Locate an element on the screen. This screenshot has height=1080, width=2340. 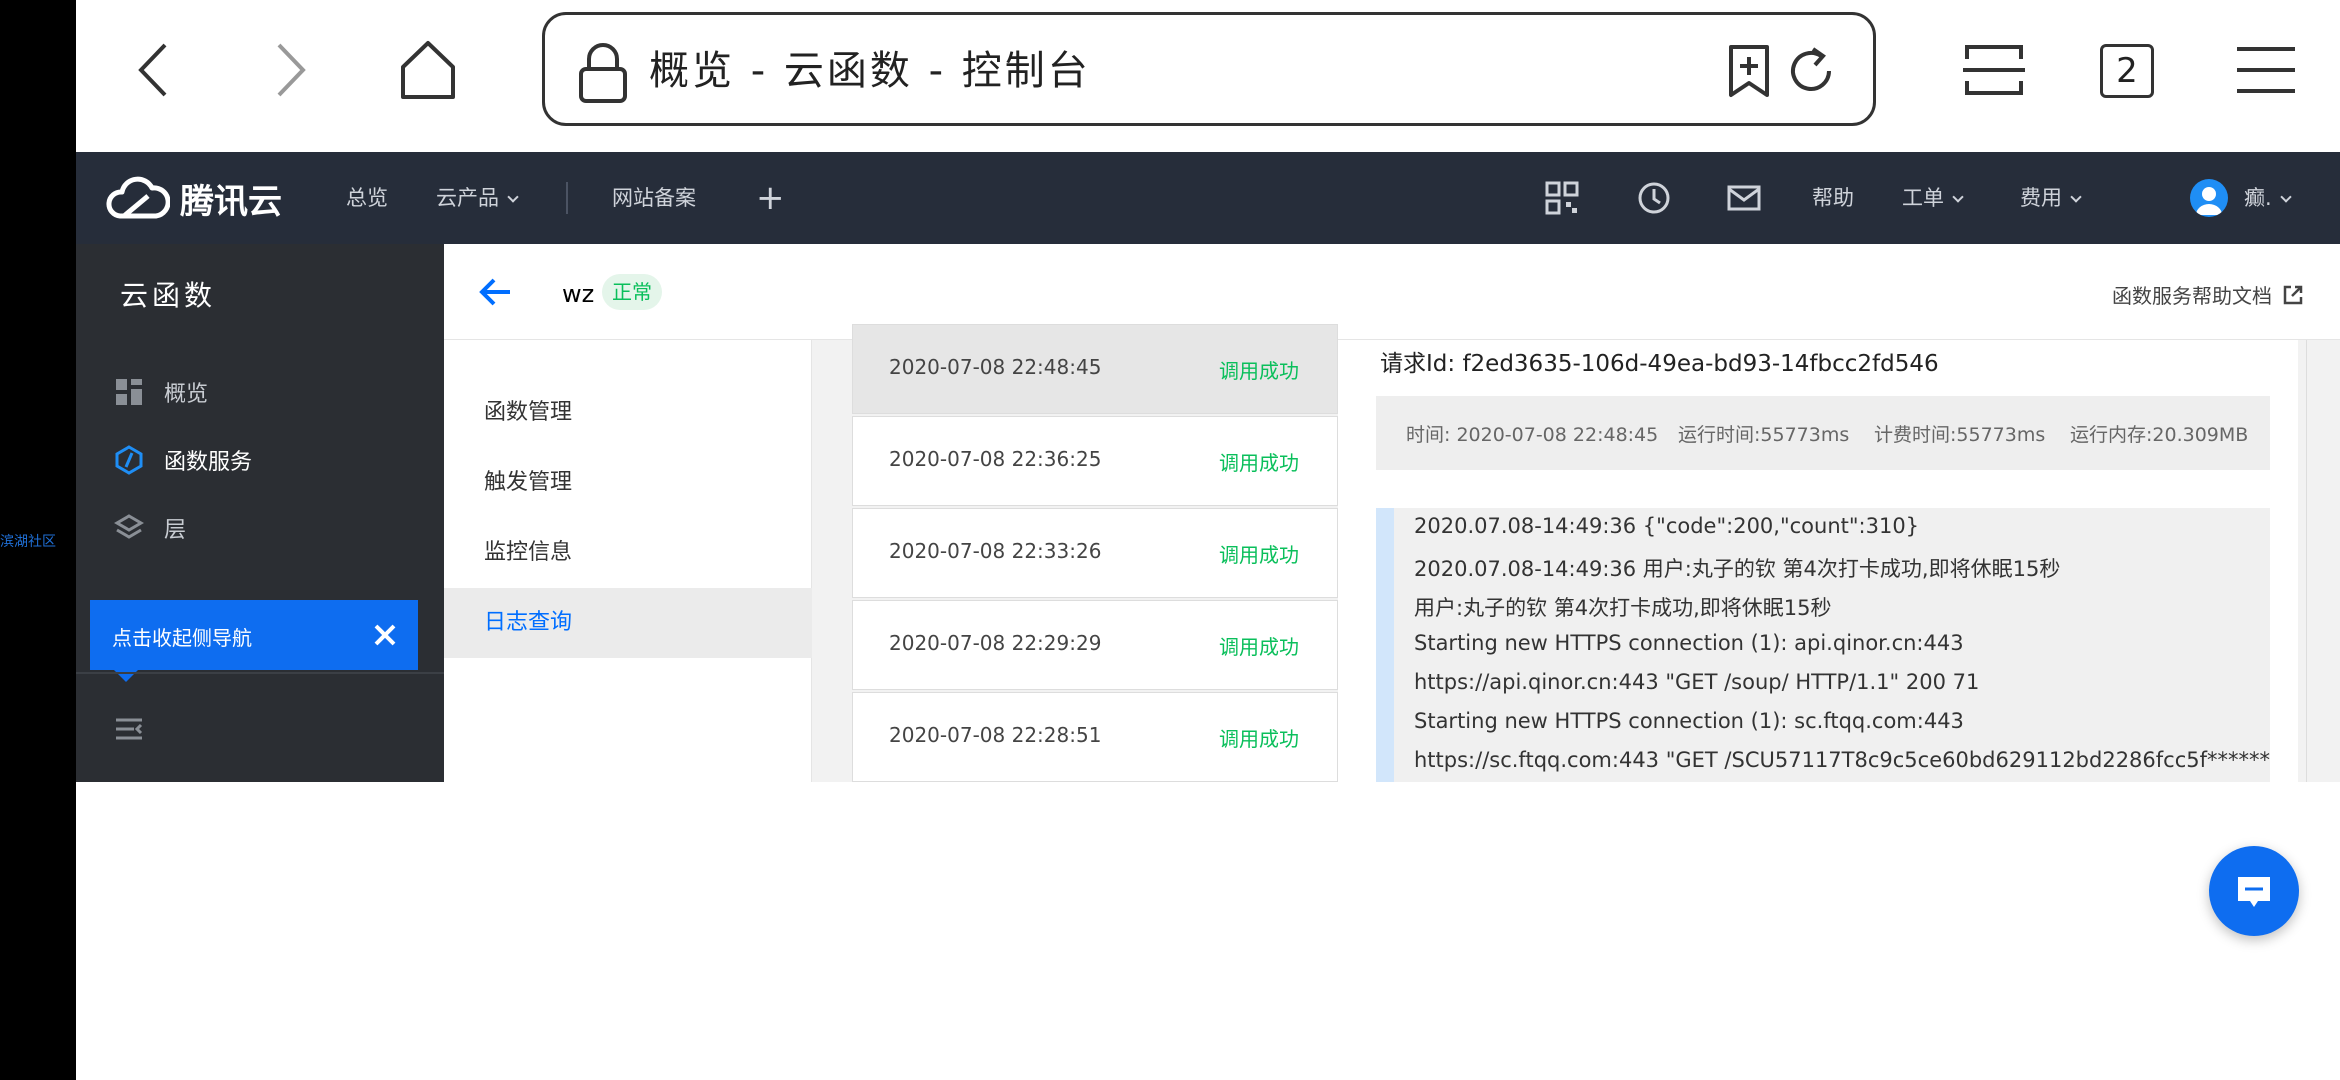
chevron-left-icon is located at coordinates (152, 70).